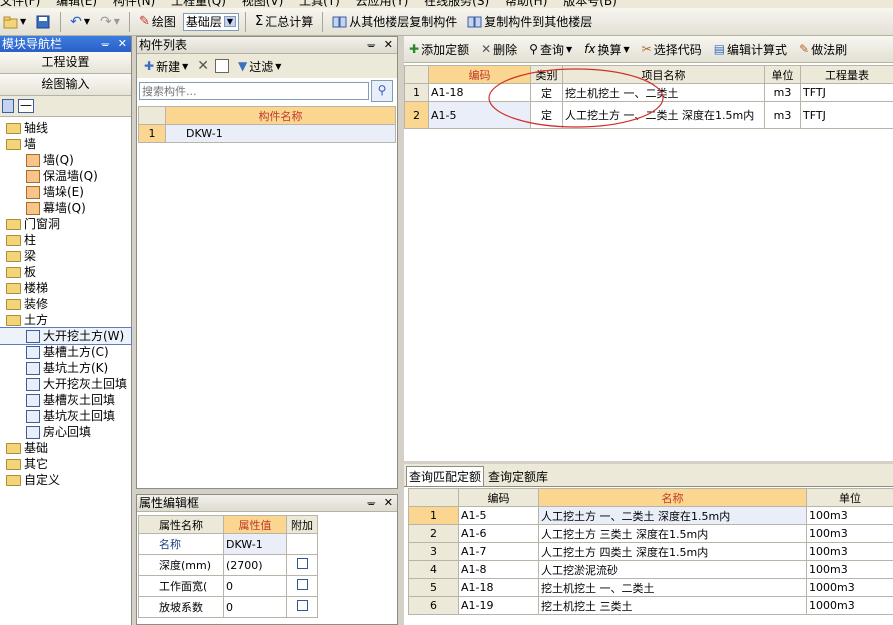  What do you see at coordinates (750, 49) in the screenshot?
I see `edit-formula-button: ▤ 编辑计算式` at bounding box center [750, 49].